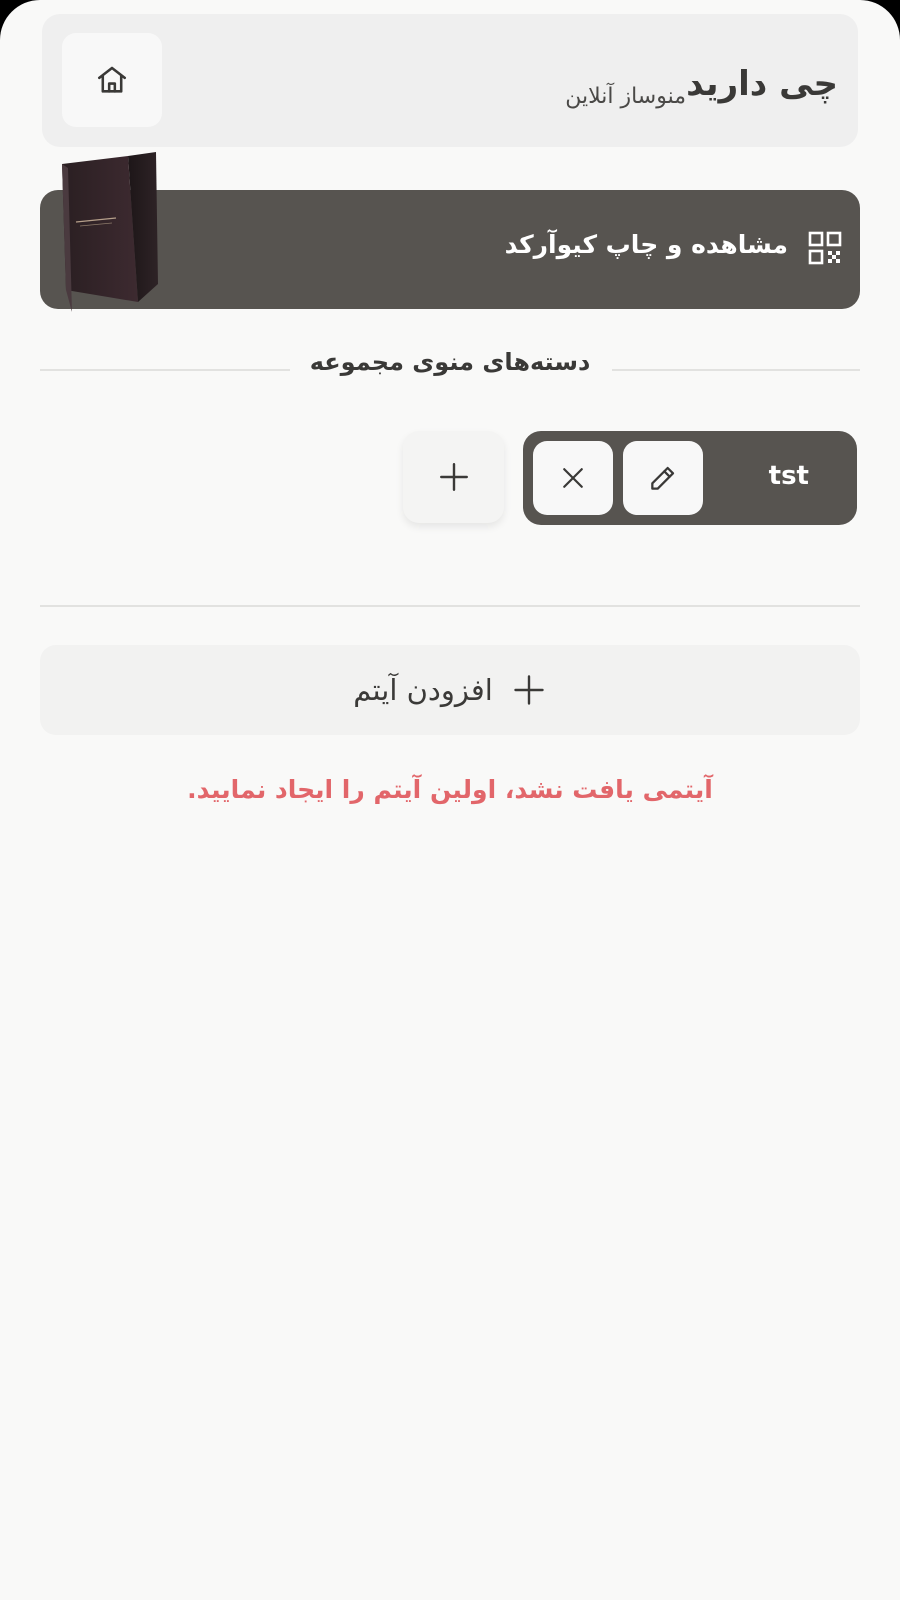  I want to click on menu-book-illustration, so click(110, 232).